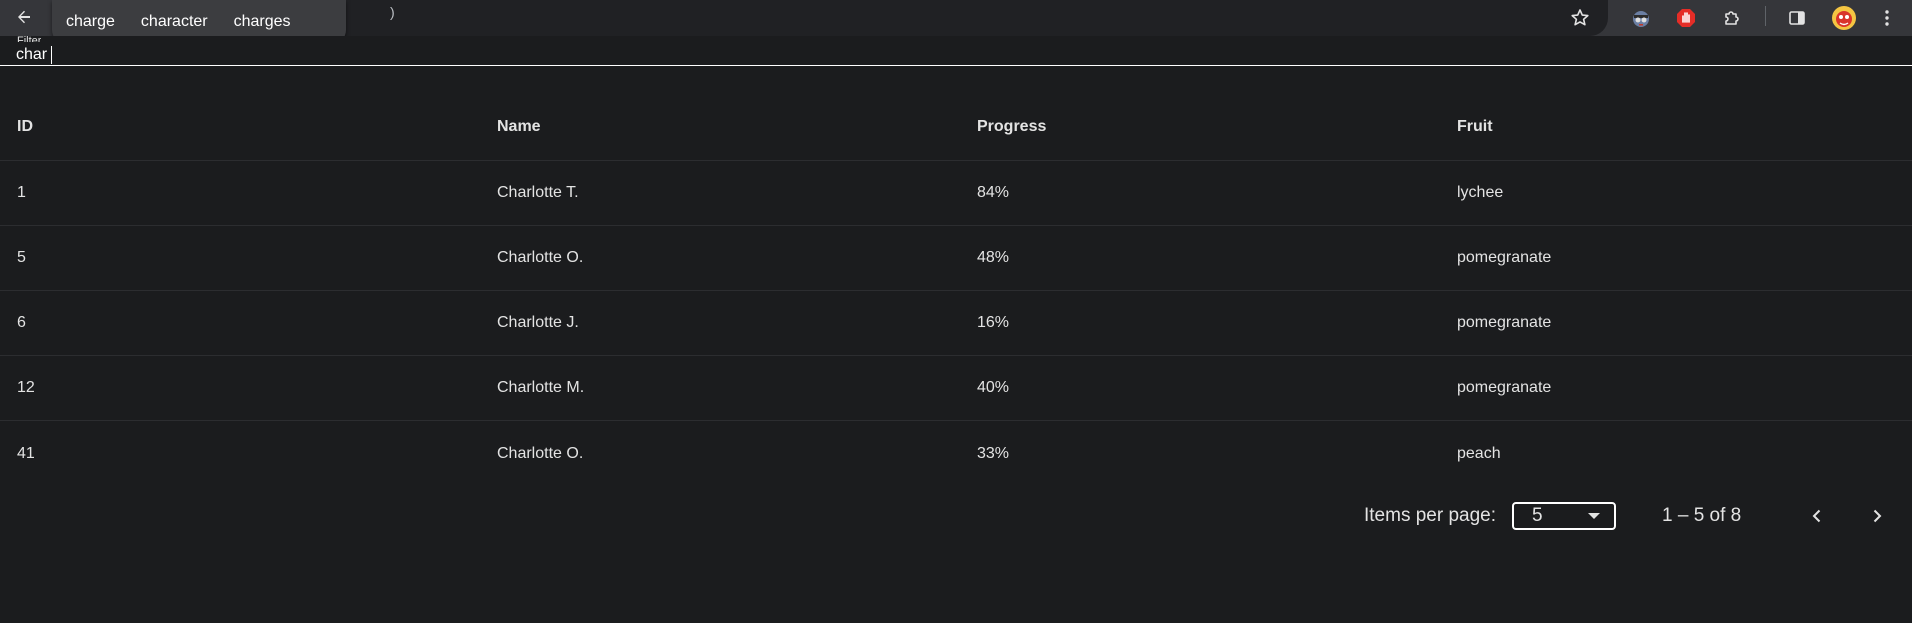 The image size is (1912, 623). Describe the element at coordinates (1732, 18) in the screenshot. I see `extensions-puzzle-icon` at that location.